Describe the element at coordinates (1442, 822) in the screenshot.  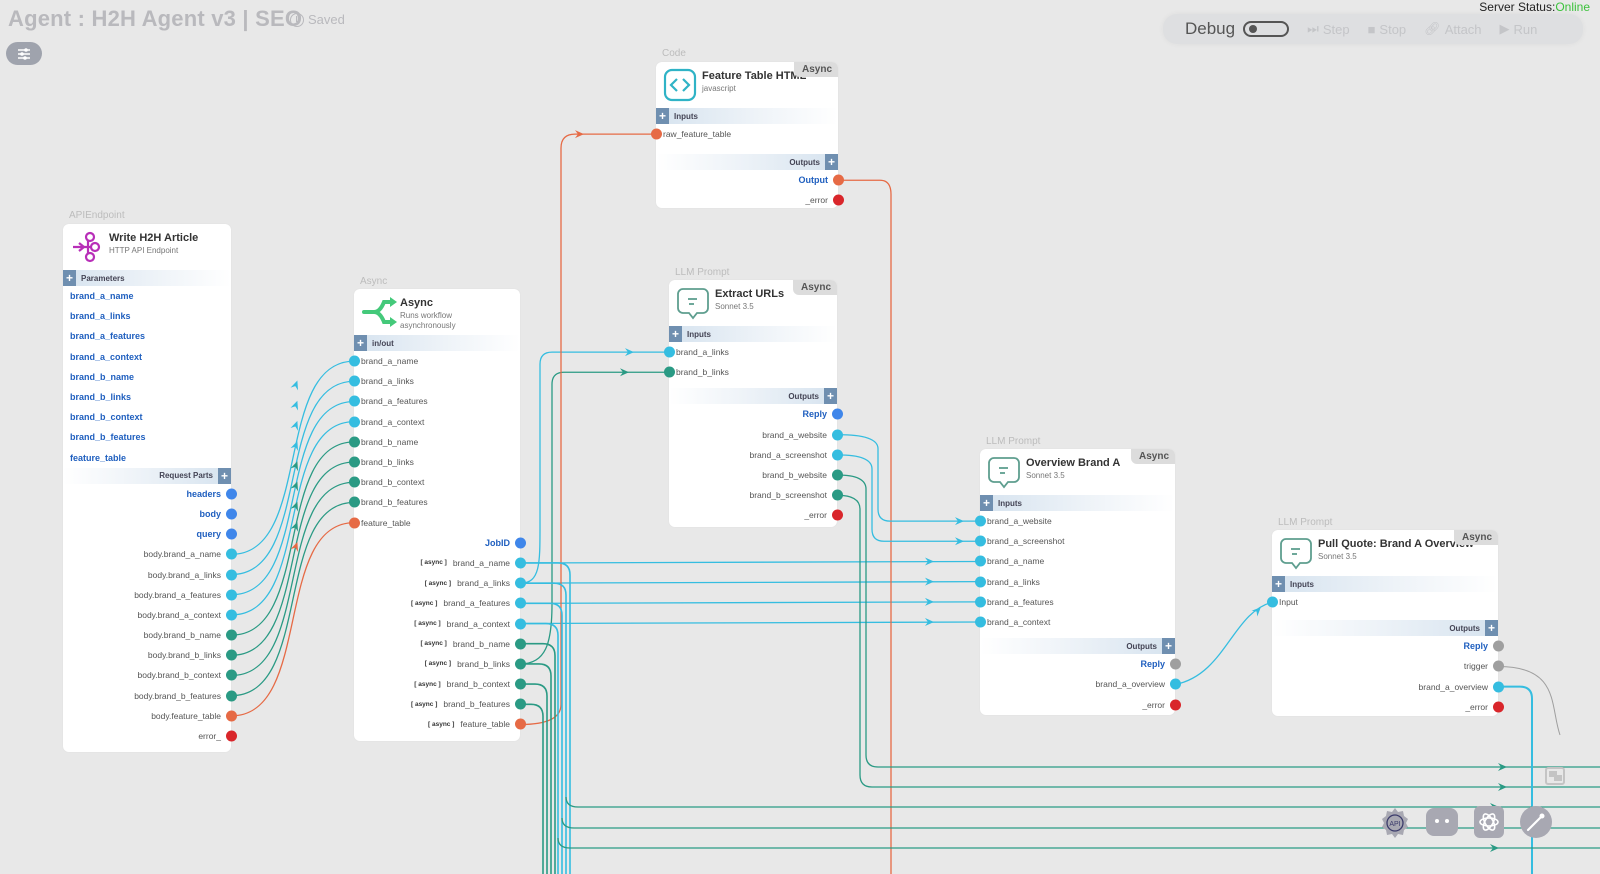
I see `chatbot-button` at that location.